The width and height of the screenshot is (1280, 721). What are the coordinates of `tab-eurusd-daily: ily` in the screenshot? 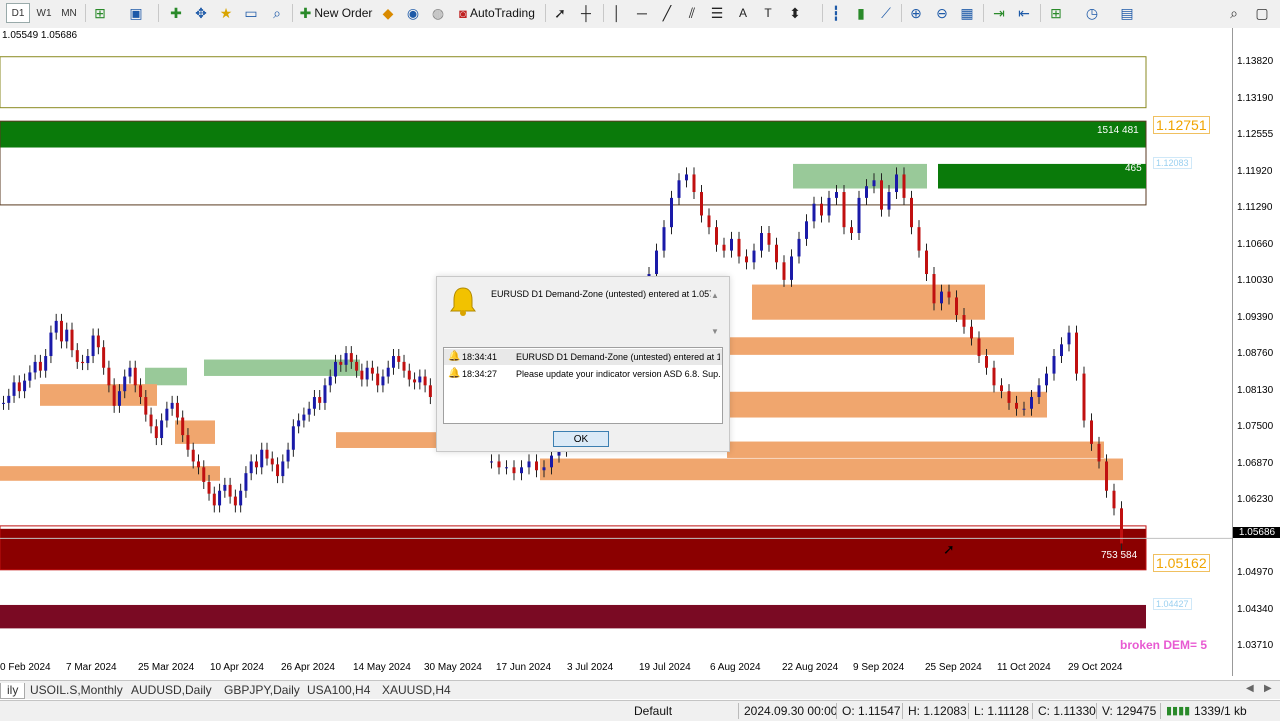 It's located at (13, 691).